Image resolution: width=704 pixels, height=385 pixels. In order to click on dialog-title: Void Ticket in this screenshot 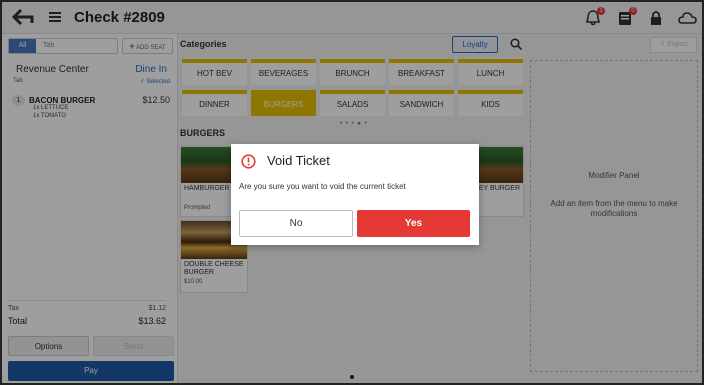, I will do `click(298, 160)`.